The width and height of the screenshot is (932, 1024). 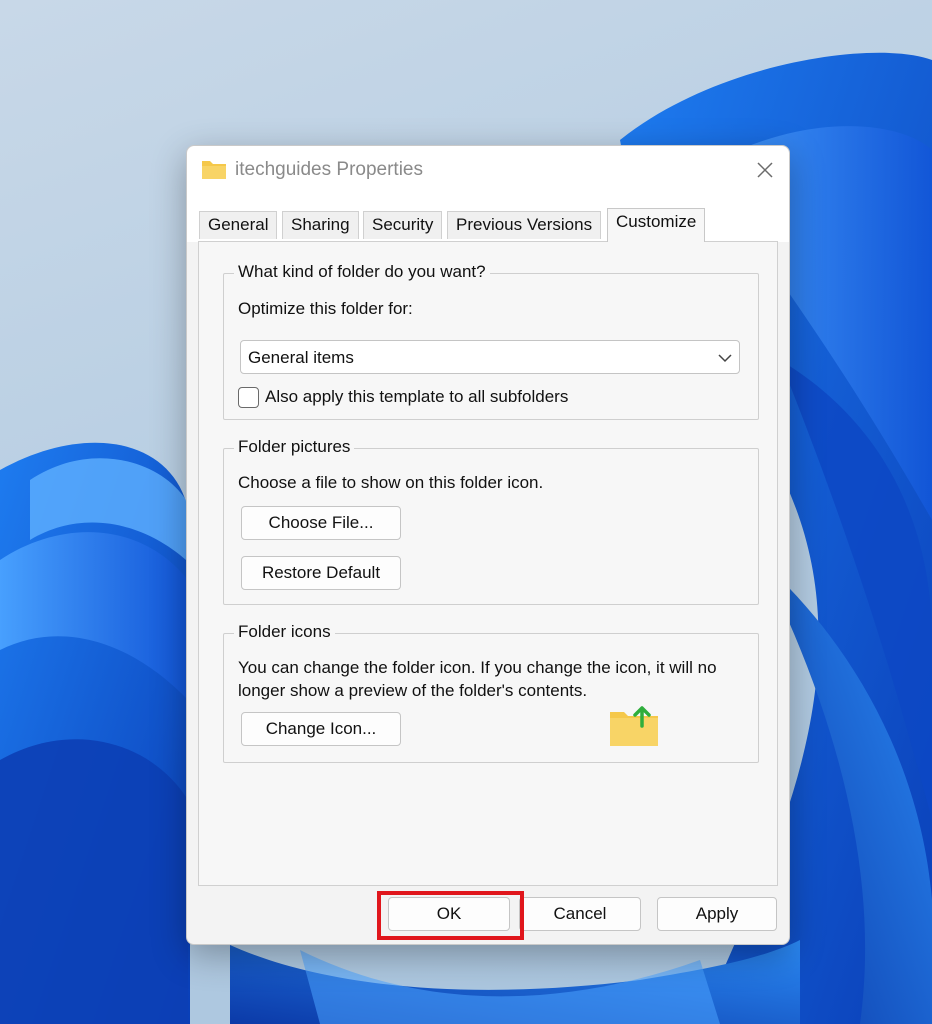 What do you see at coordinates (524, 225) in the screenshot?
I see `tab-previous-versions: Previous Versions` at bounding box center [524, 225].